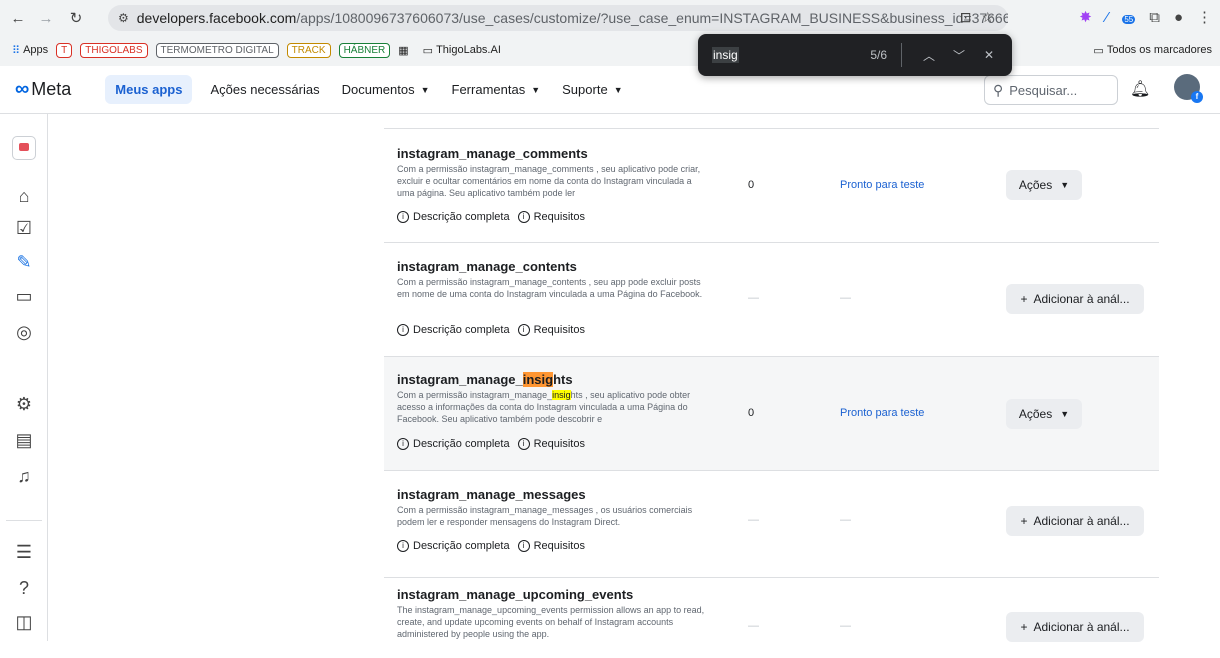  Describe the element at coordinates (149, 89) in the screenshot. I see `nav-my-apps: Meus apps` at that location.